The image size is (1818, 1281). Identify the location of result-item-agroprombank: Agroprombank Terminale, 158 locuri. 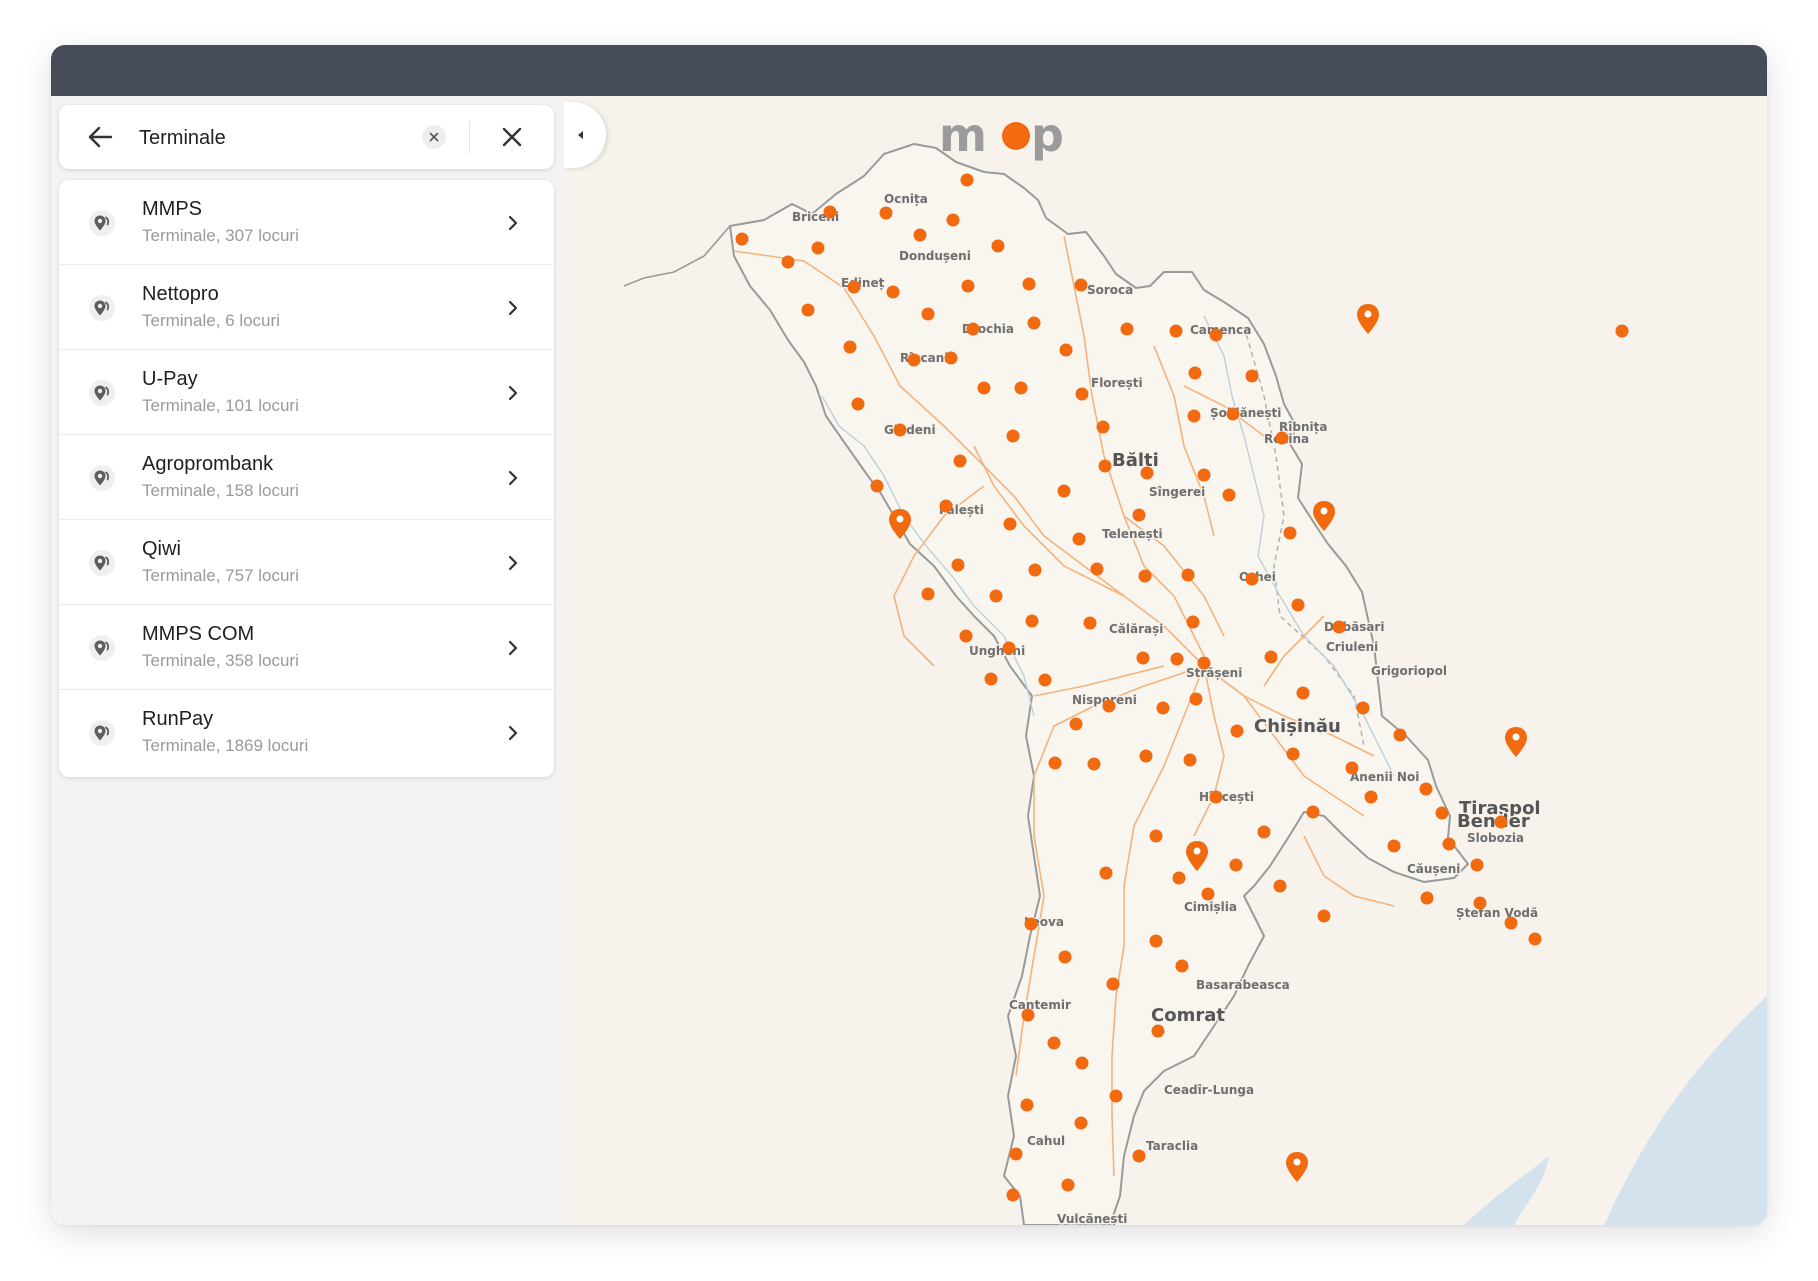
(306, 477).